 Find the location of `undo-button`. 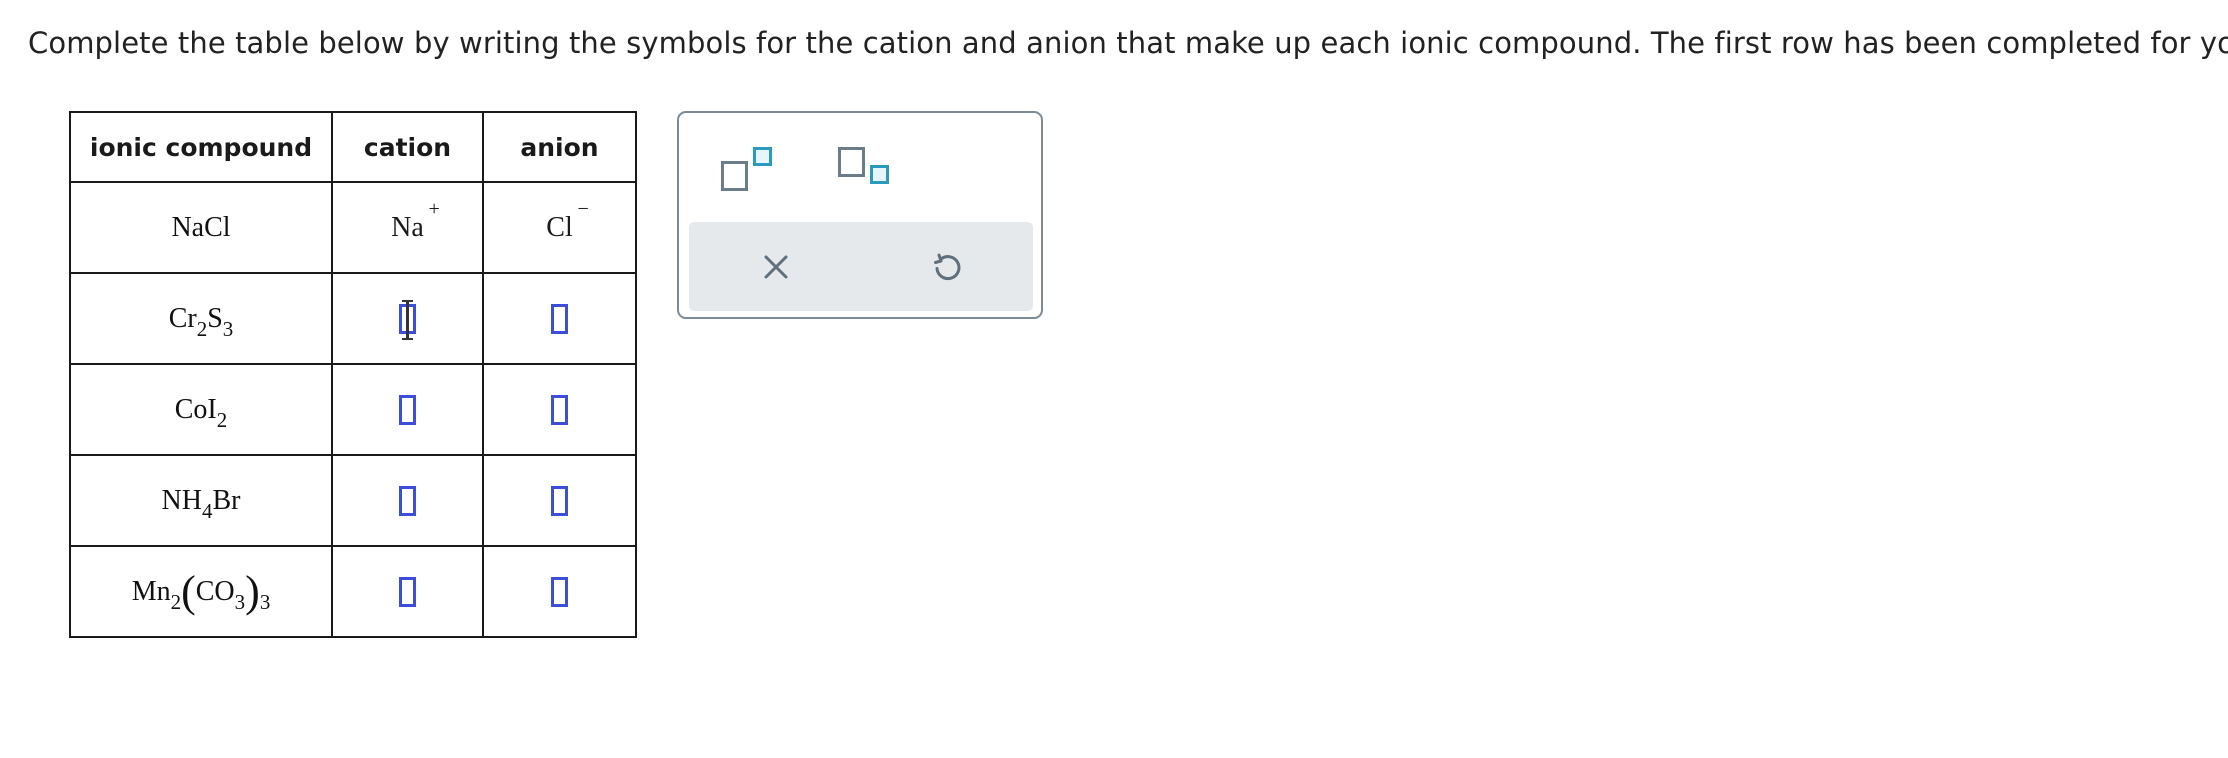

undo-button is located at coordinates (946, 267).